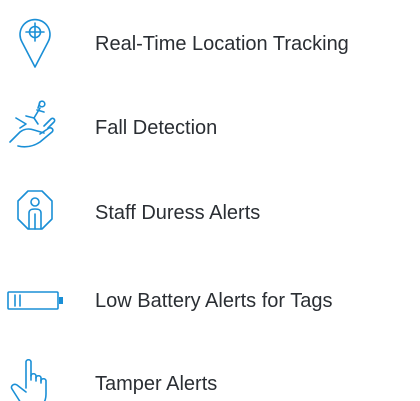  I want to click on low-battery-icon, so click(34, 301).